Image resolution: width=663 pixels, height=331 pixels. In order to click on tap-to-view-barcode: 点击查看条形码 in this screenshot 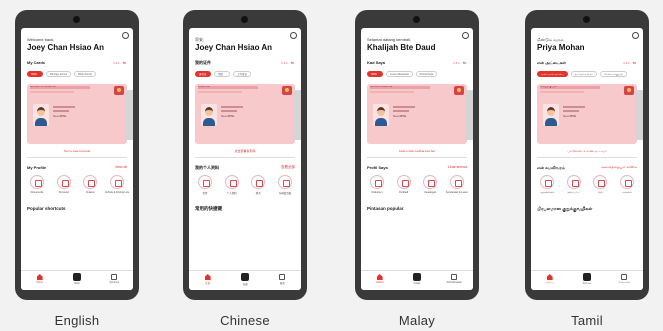, I will do `click(245, 151)`.